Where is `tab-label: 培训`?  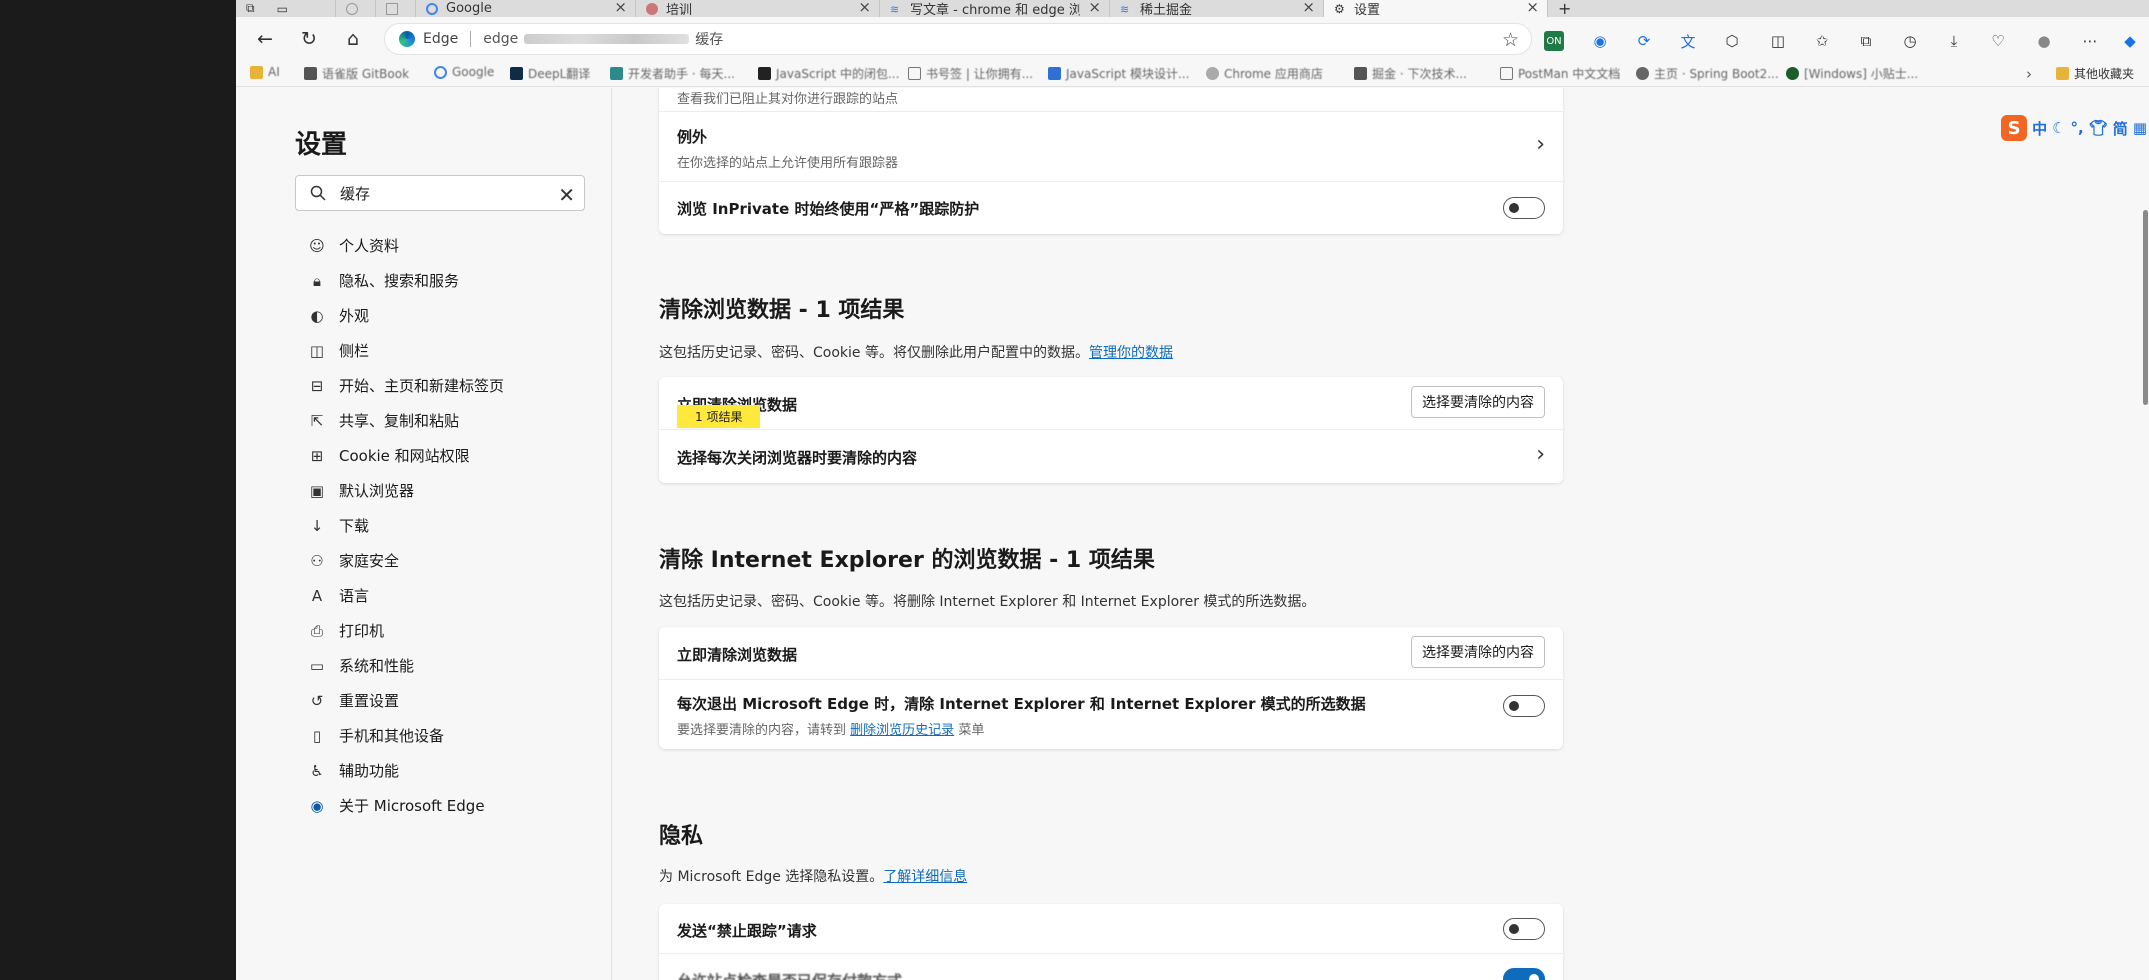 tab-label: 培训 is located at coordinates (679, 10).